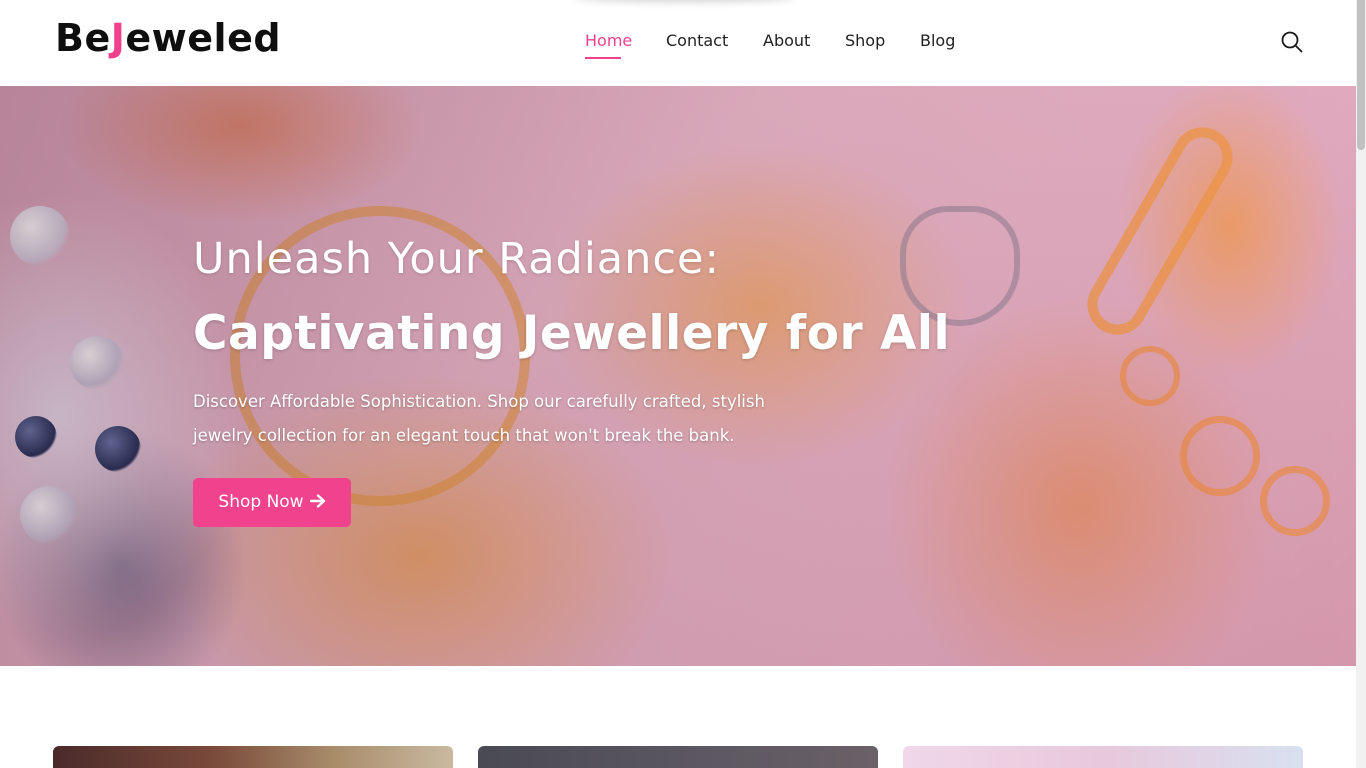 This screenshot has height=768, width=1366. What do you see at coordinates (937, 41) in the screenshot?
I see `nav-item-blog: Blog` at bounding box center [937, 41].